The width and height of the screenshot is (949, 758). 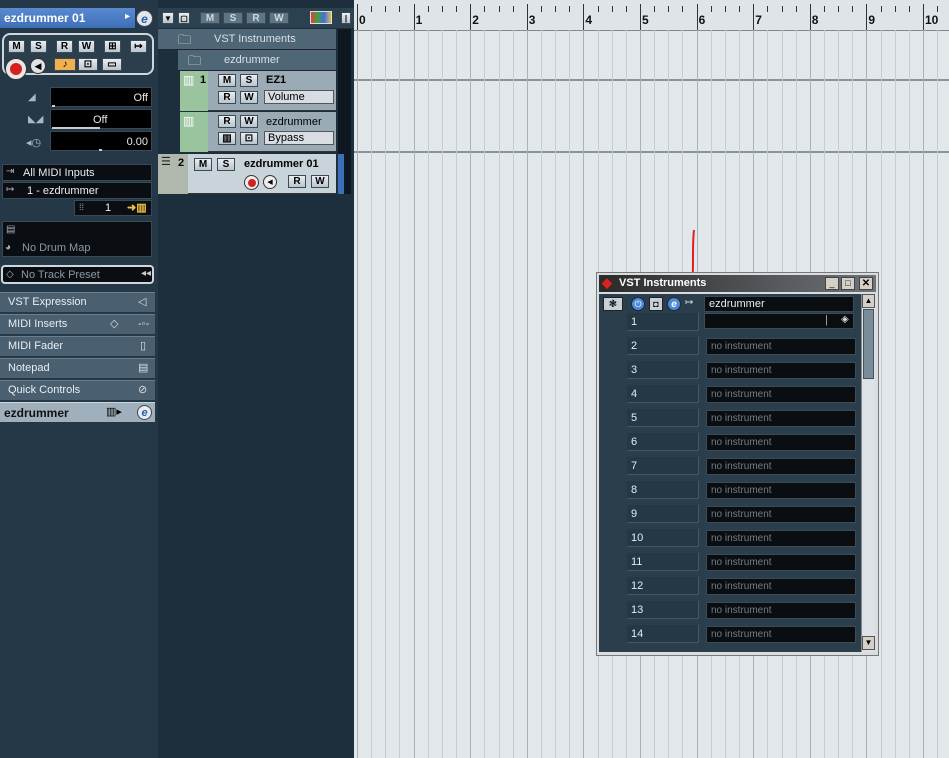 What do you see at coordinates (138, 46) in the screenshot?
I see `output-routing-button: ↦` at bounding box center [138, 46].